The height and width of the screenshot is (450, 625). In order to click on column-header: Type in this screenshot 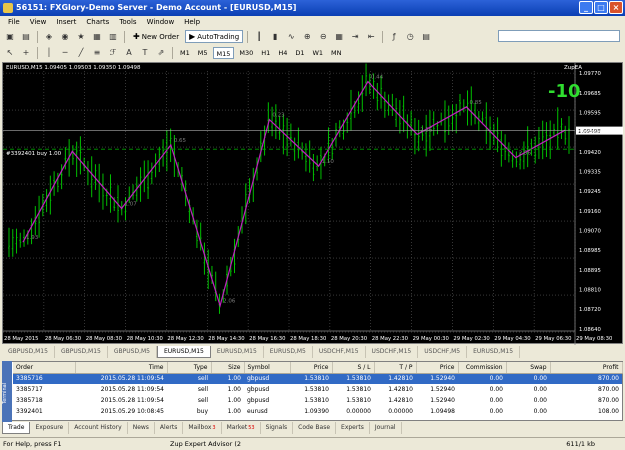, I will do `click(189, 368)`.